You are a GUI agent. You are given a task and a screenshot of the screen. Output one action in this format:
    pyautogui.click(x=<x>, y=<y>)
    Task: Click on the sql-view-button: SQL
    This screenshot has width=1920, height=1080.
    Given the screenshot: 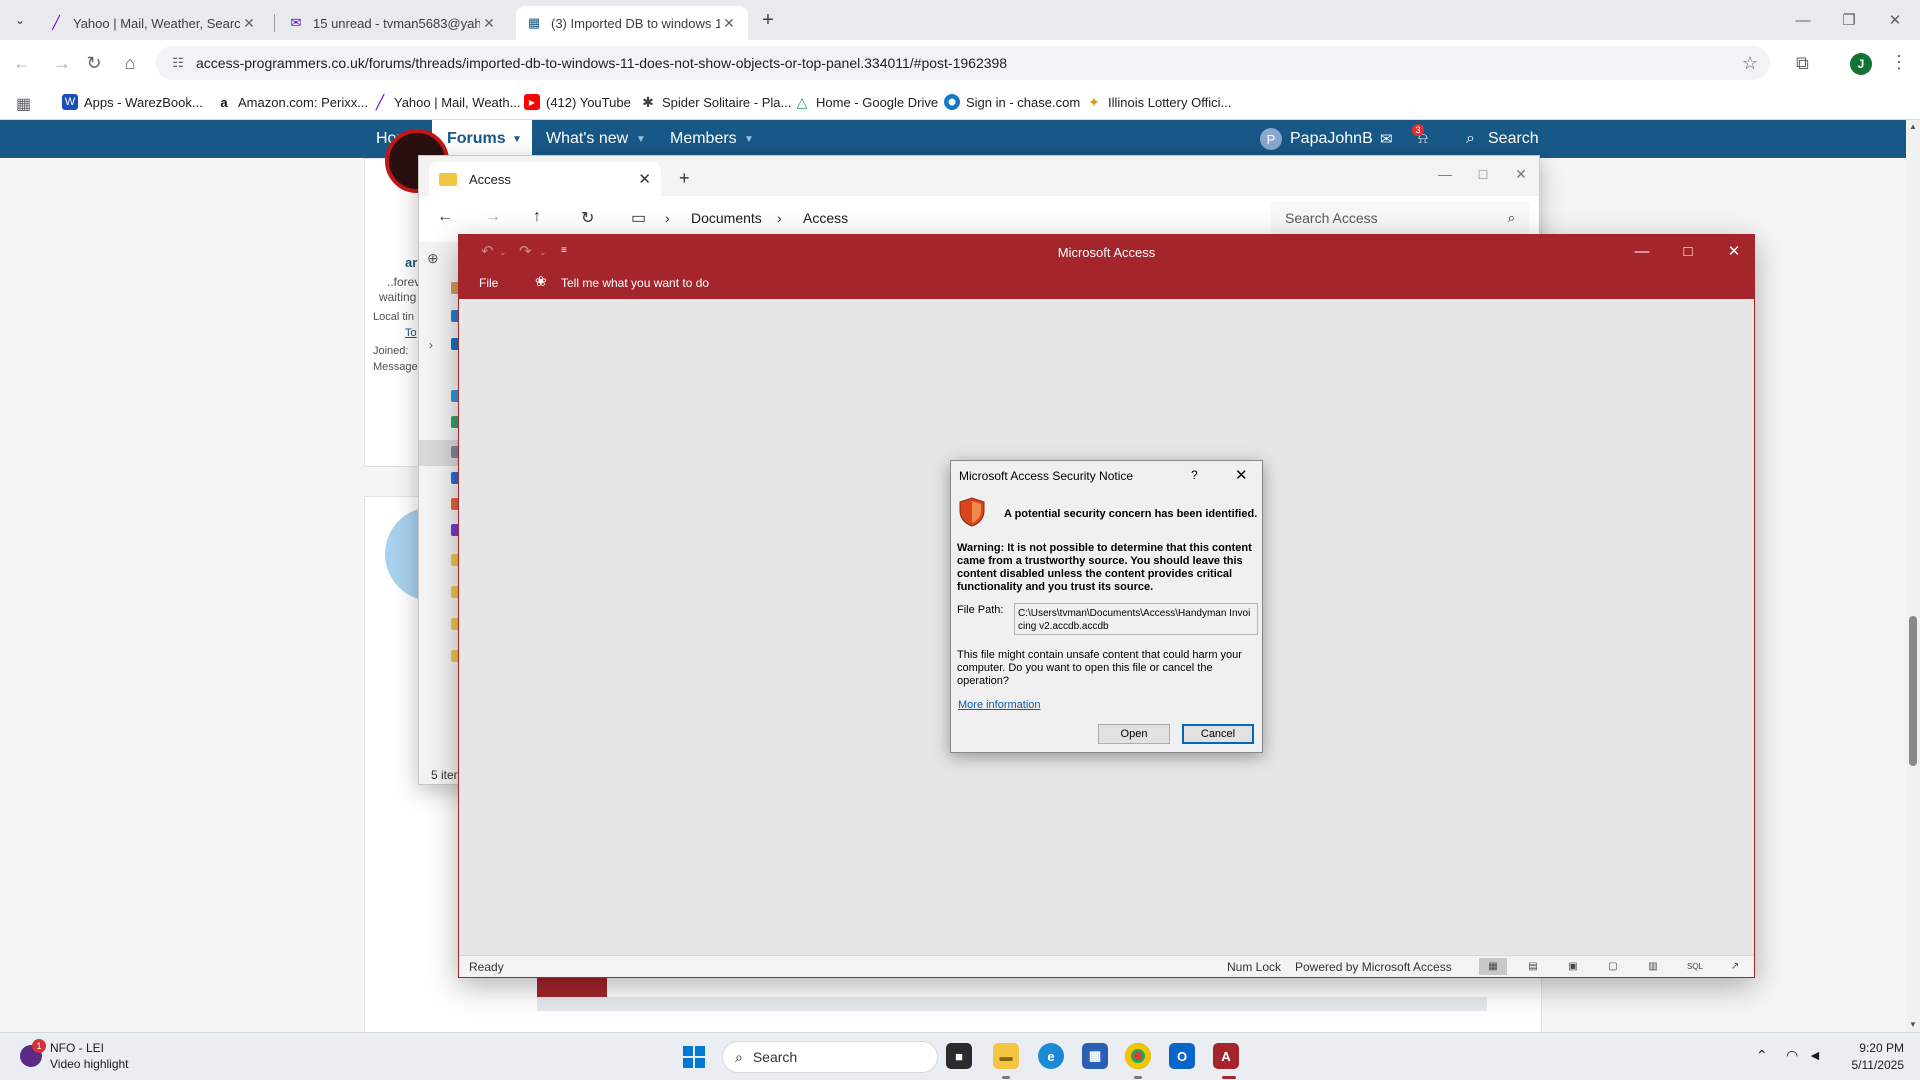 What is the action you would take?
    pyautogui.click(x=1695, y=966)
    